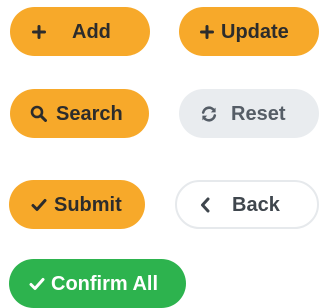 The image size is (320, 308). What do you see at coordinates (209, 114) in the screenshot?
I see `refresh-icon` at bounding box center [209, 114].